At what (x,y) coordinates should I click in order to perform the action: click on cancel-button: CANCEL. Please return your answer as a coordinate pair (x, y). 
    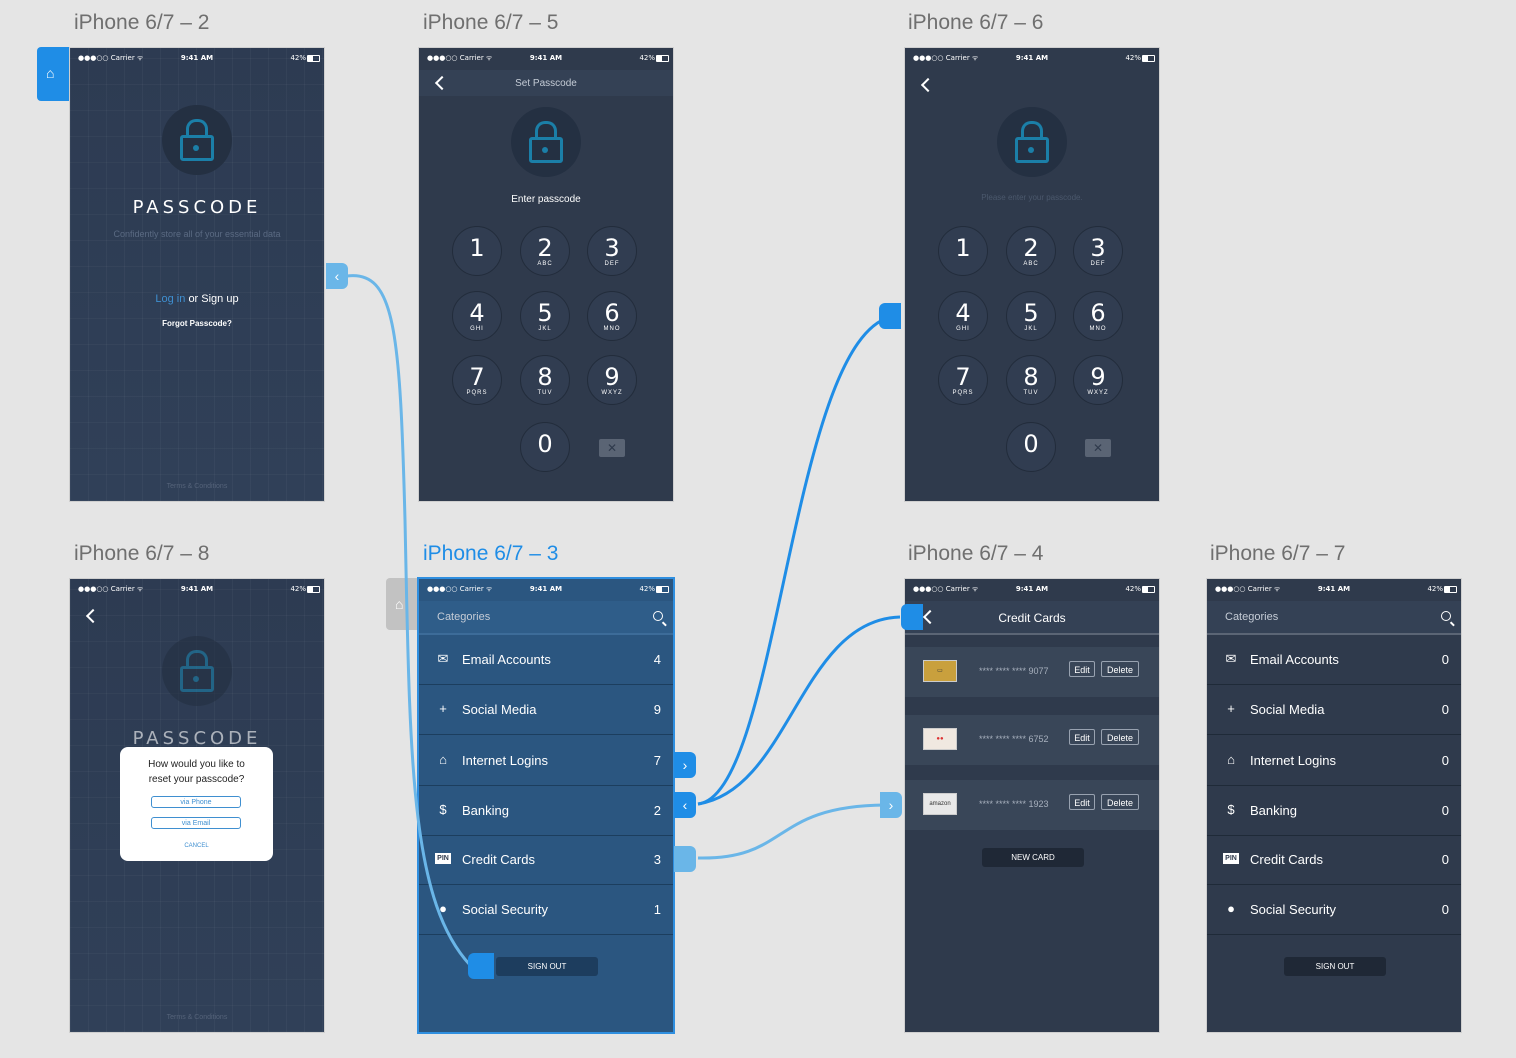
    Looking at the image, I should click on (196, 846).